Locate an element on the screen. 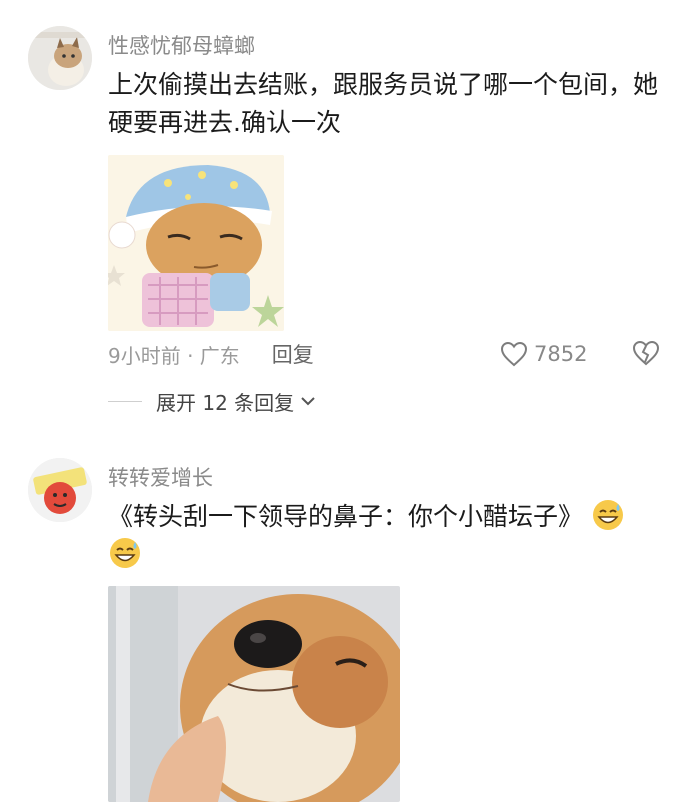 Image resolution: width=690 pixels, height=802 pixels. like-button: 7852 is located at coordinates (543, 354).